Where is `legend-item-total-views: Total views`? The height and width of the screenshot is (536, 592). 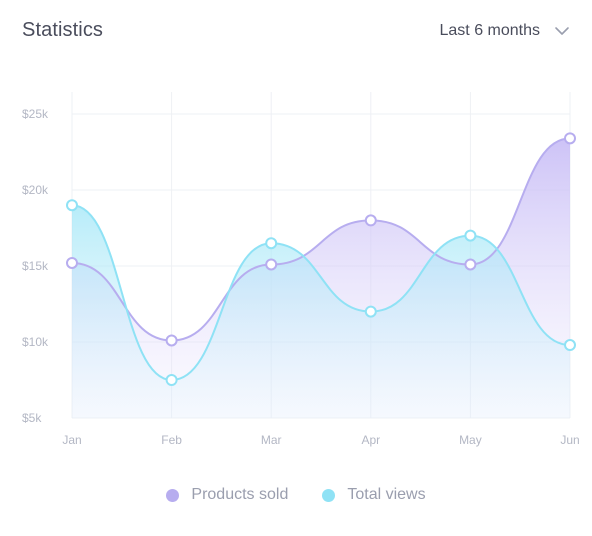
legend-item-total-views: Total views is located at coordinates (374, 495).